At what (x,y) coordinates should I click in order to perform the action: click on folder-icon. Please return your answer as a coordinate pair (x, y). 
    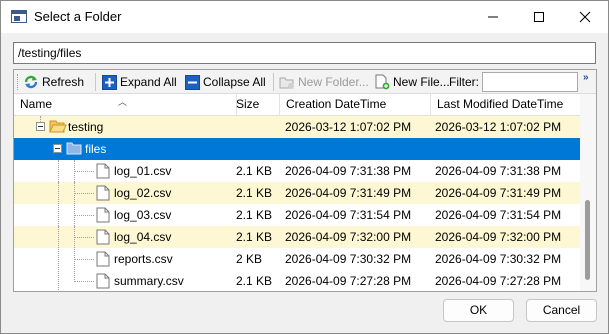
    Looking at the image, I should click on (74, 148).